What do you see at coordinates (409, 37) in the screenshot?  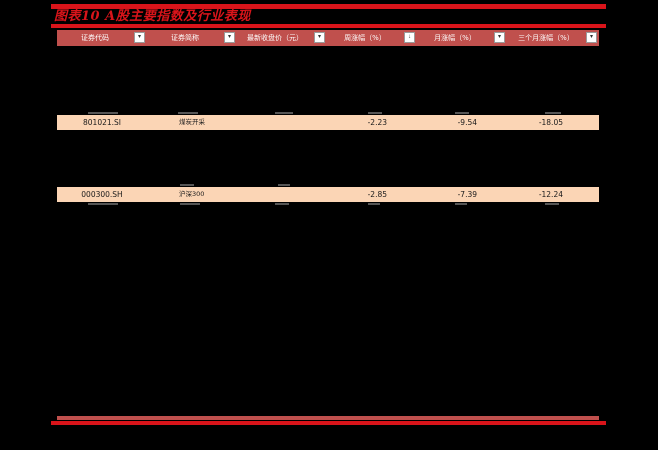 I see `sort-descending-icon: ↓` at bounding box center [409, 37].